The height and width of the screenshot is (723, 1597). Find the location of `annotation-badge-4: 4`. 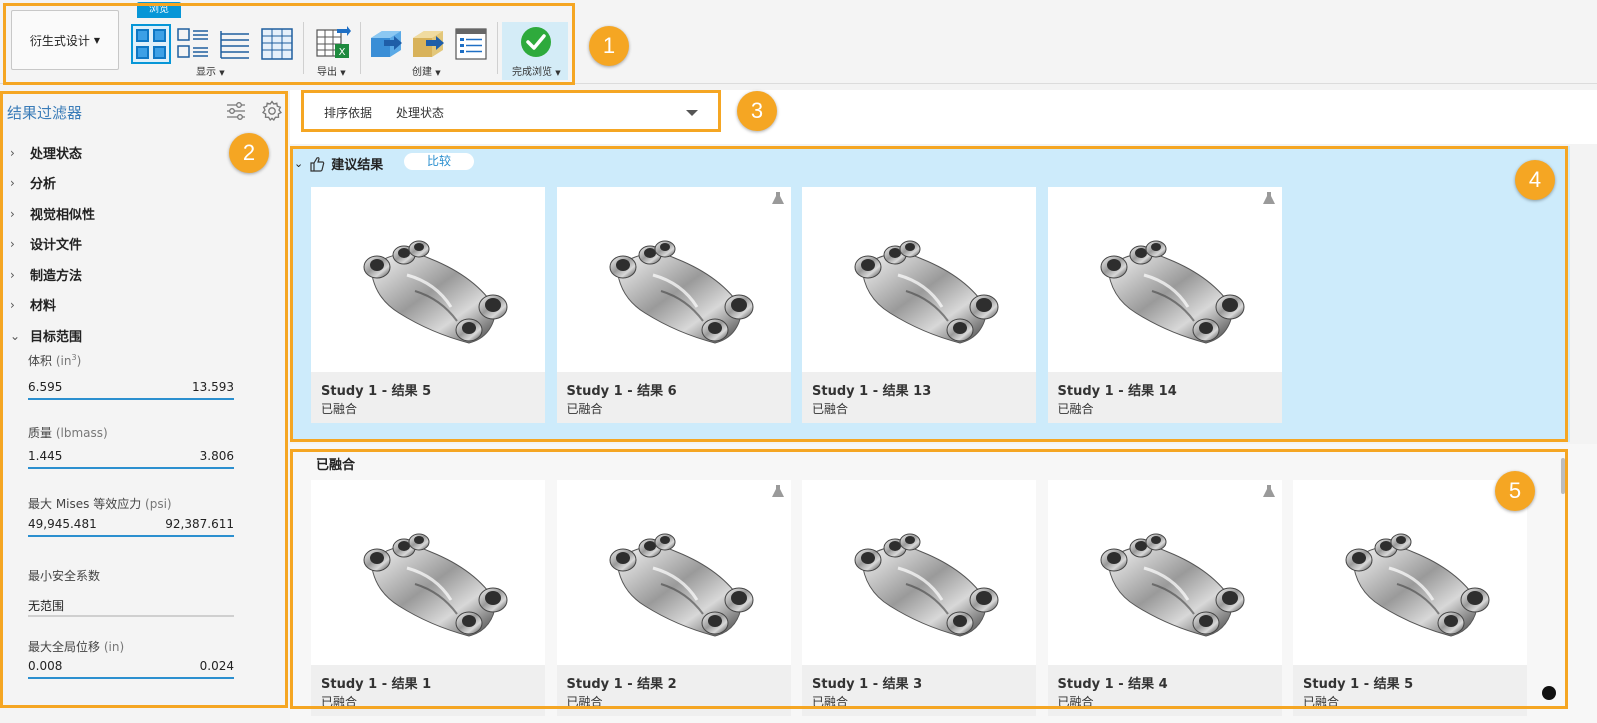

annotation-badge-4: 4 is located at coordinates (1535, 180).